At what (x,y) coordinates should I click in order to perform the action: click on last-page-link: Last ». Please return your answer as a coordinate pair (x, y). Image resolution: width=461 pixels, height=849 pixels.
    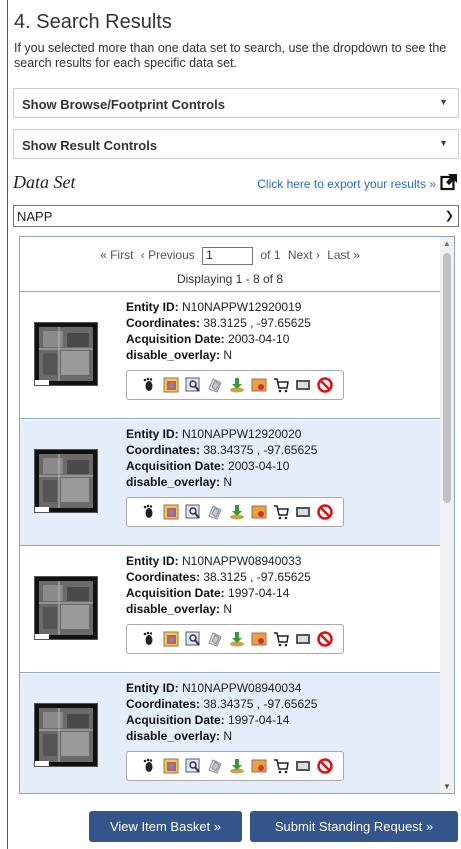
    Looking at the image, I should click on (343, 255).